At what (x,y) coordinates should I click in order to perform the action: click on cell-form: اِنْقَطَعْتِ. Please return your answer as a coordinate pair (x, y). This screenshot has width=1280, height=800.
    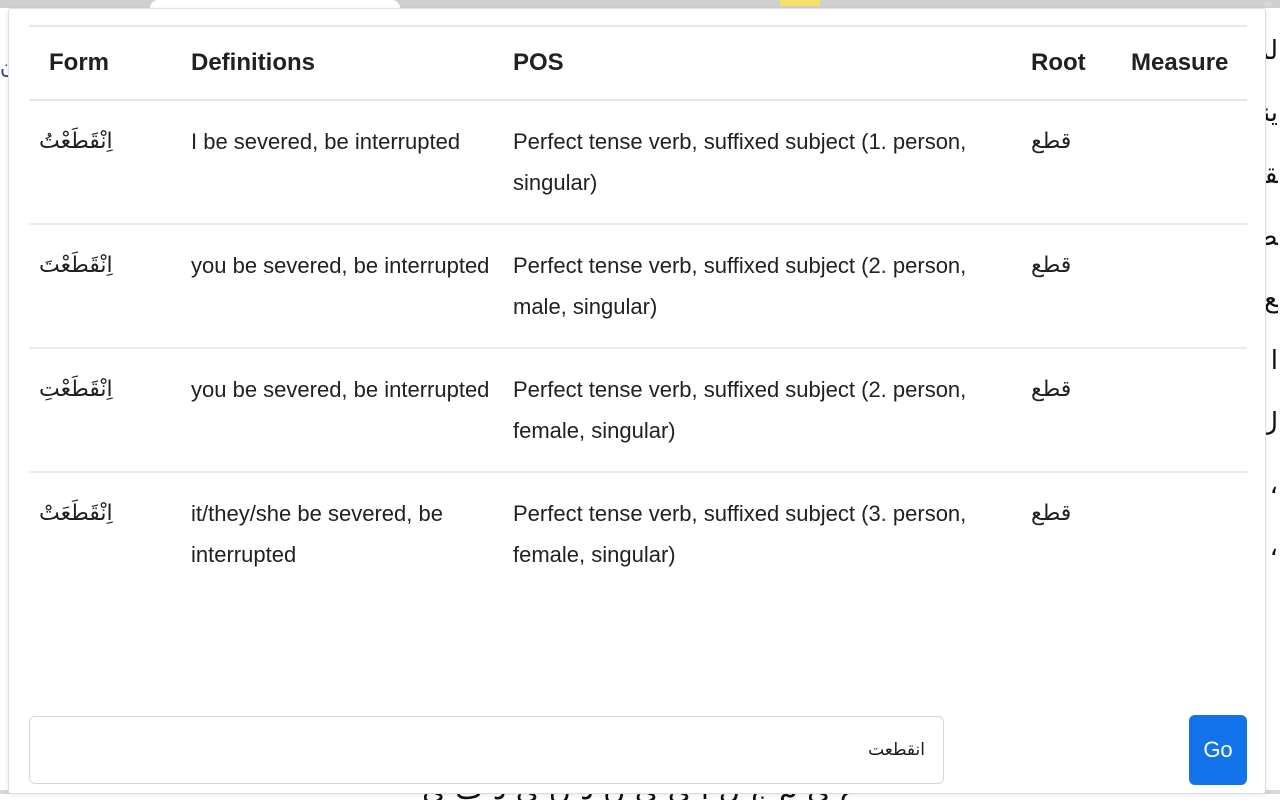
    Looking at the image, I should click on (105, 410).